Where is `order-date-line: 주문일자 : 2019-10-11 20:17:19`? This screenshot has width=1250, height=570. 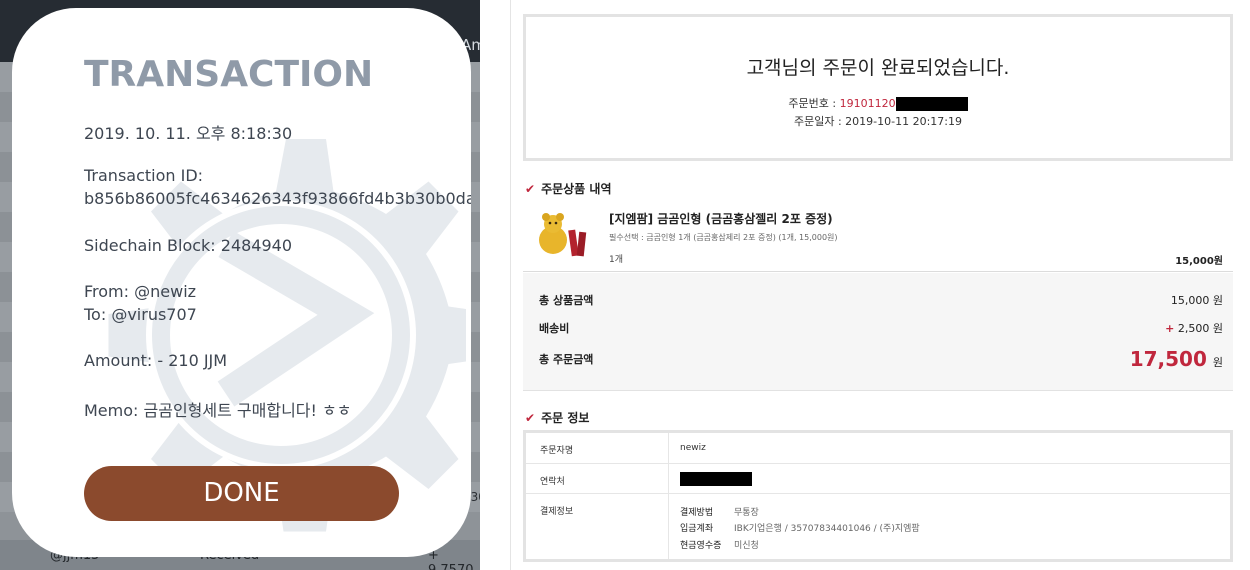 order-date-line: 주문일자 : 2019-10-11 20:17:19 is located at coordinates (878, 121).